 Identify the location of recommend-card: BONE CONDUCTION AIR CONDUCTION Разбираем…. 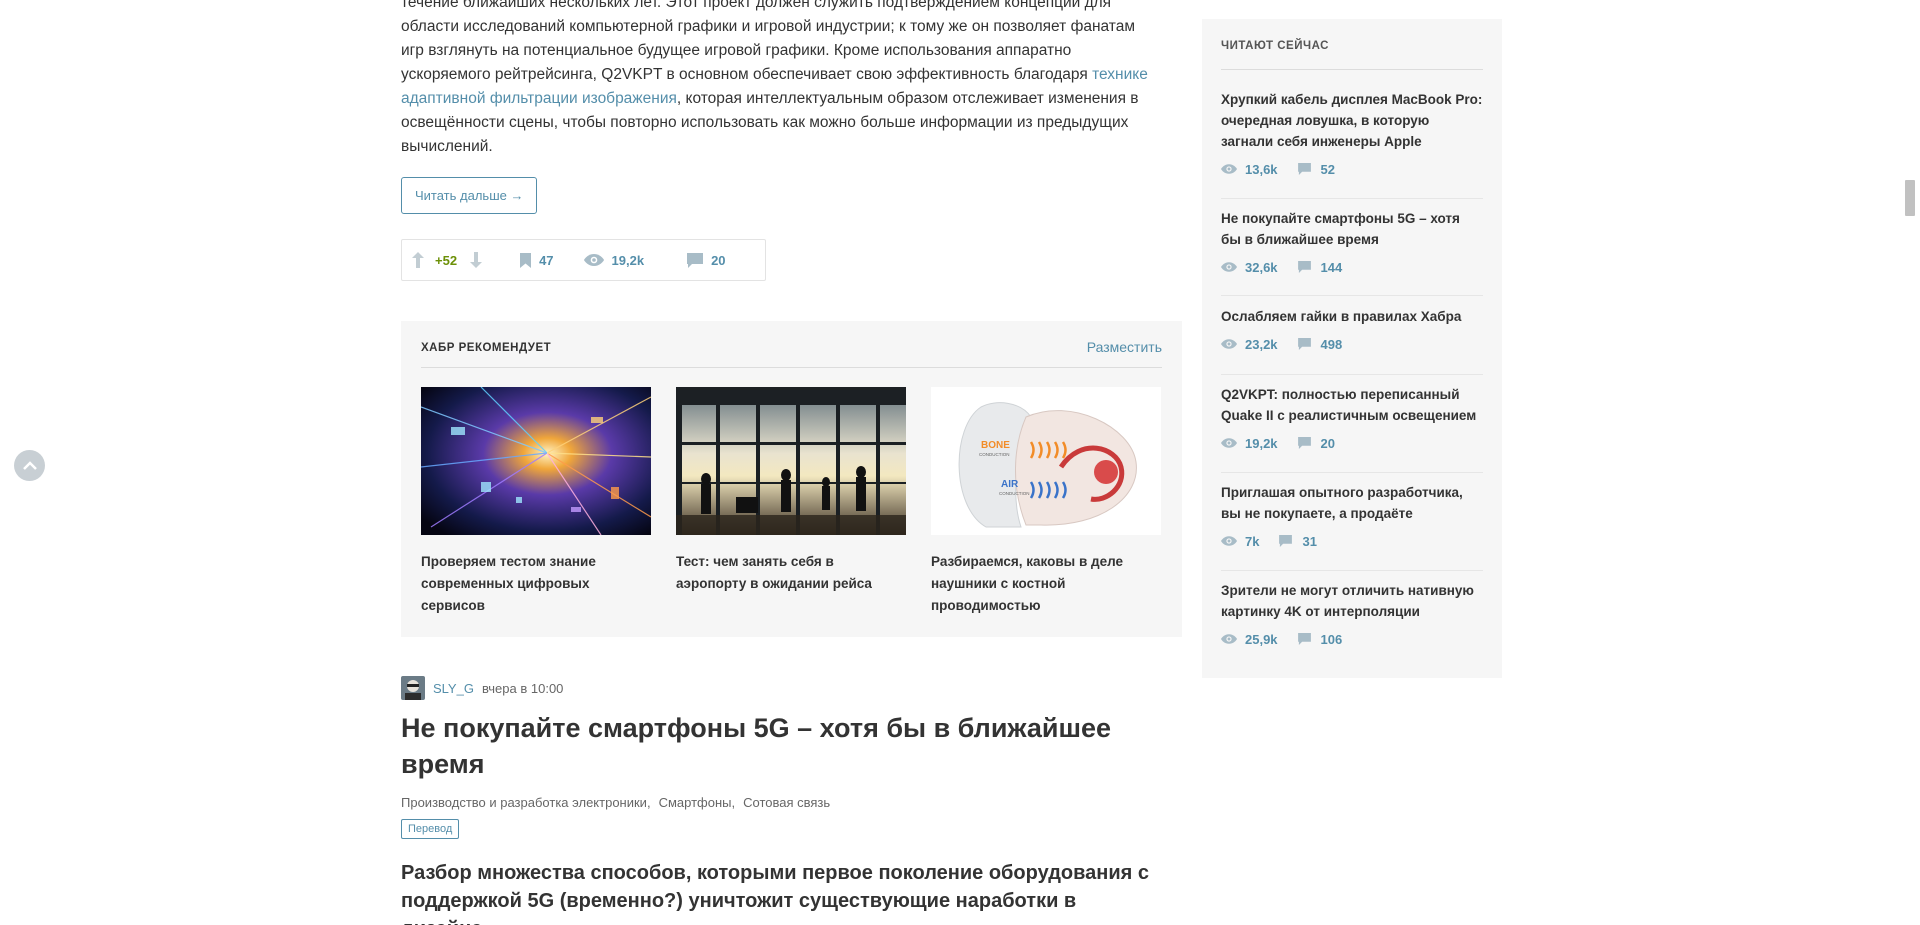
(1046, 502).